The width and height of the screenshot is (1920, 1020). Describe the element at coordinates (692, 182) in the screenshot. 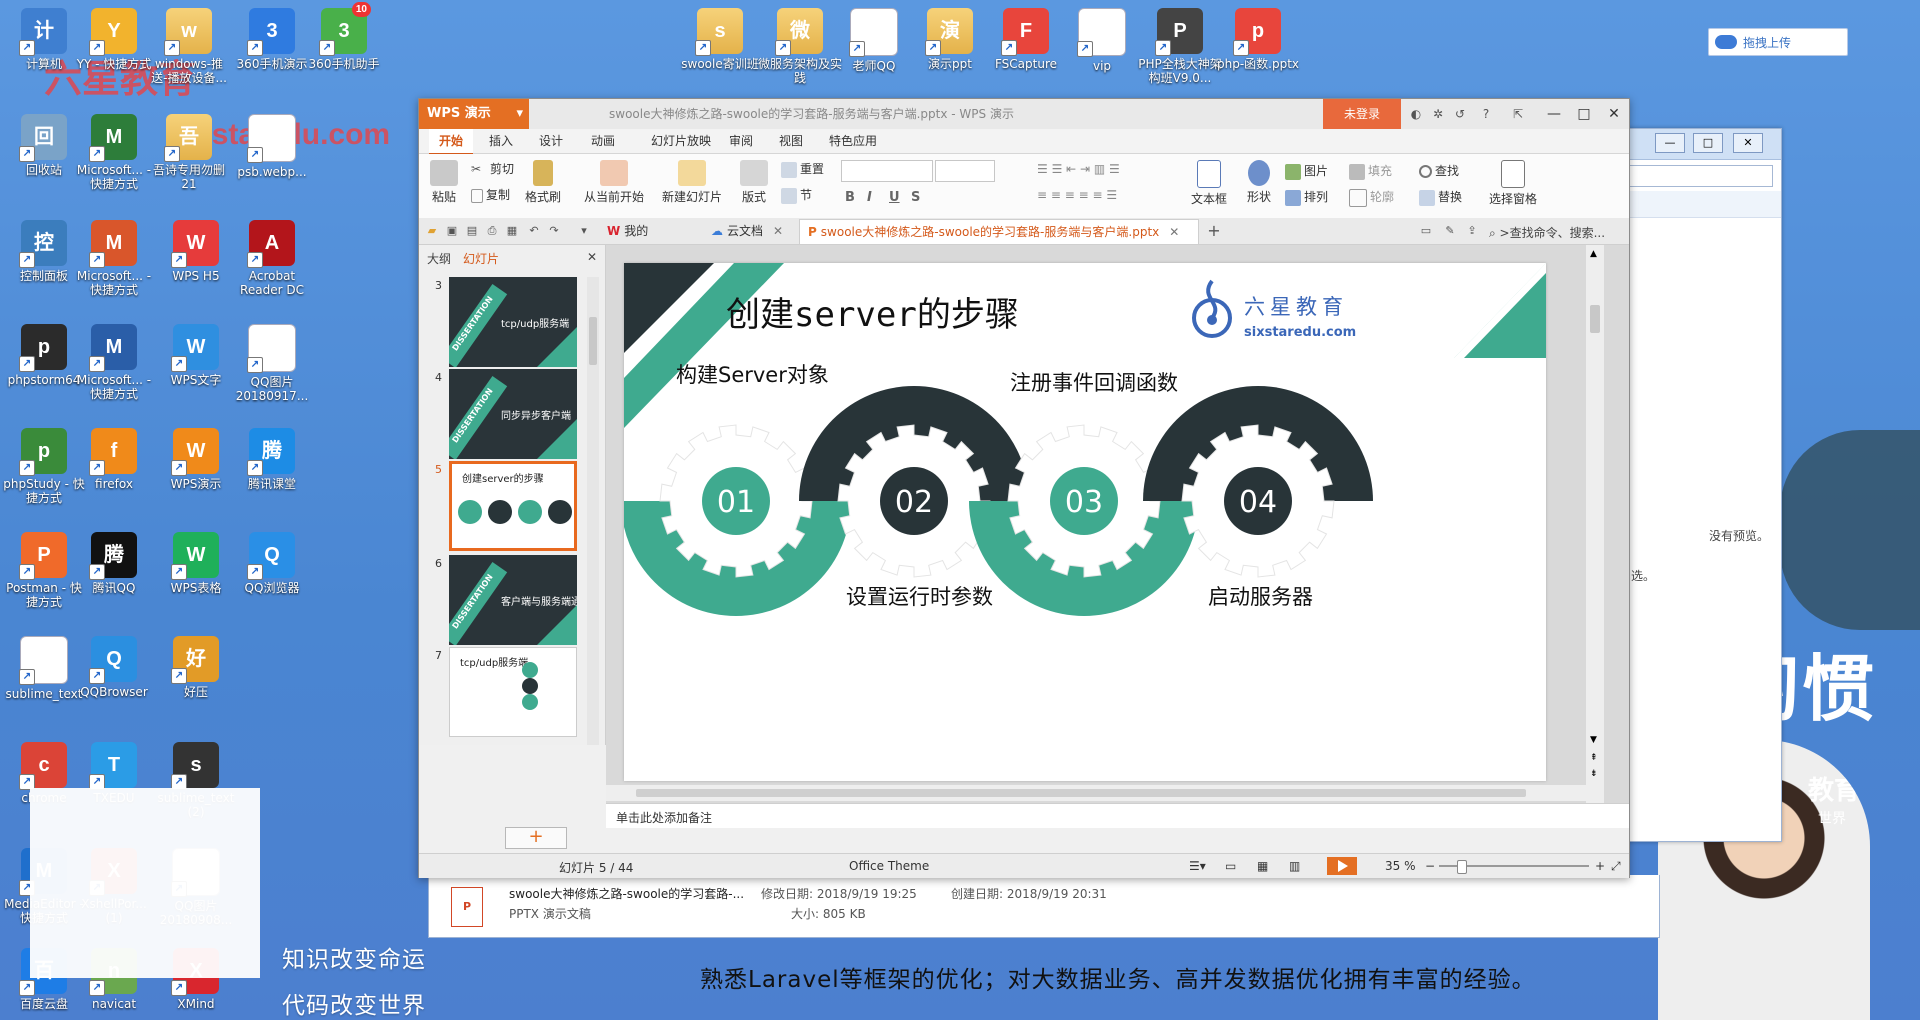

I see `new-slide-button: 新建幻灯片` at that location.